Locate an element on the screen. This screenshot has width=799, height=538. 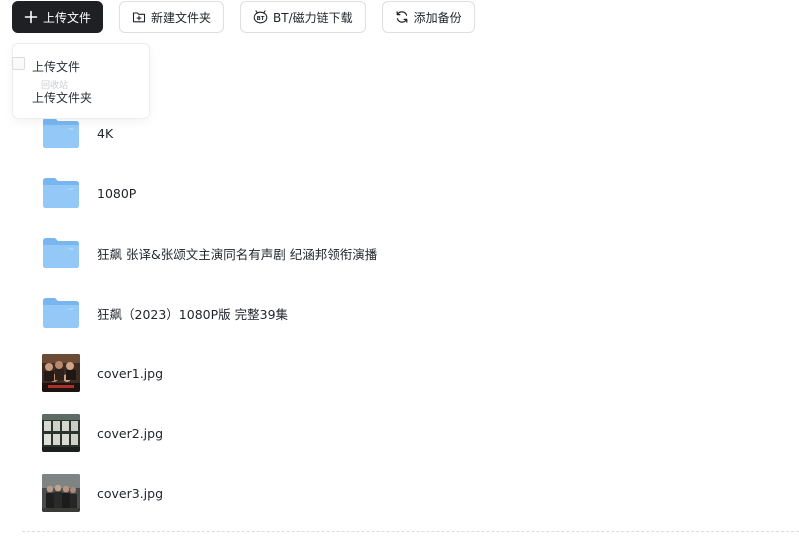
upload-button: 上传文件 is located at coordinates (58, 17).